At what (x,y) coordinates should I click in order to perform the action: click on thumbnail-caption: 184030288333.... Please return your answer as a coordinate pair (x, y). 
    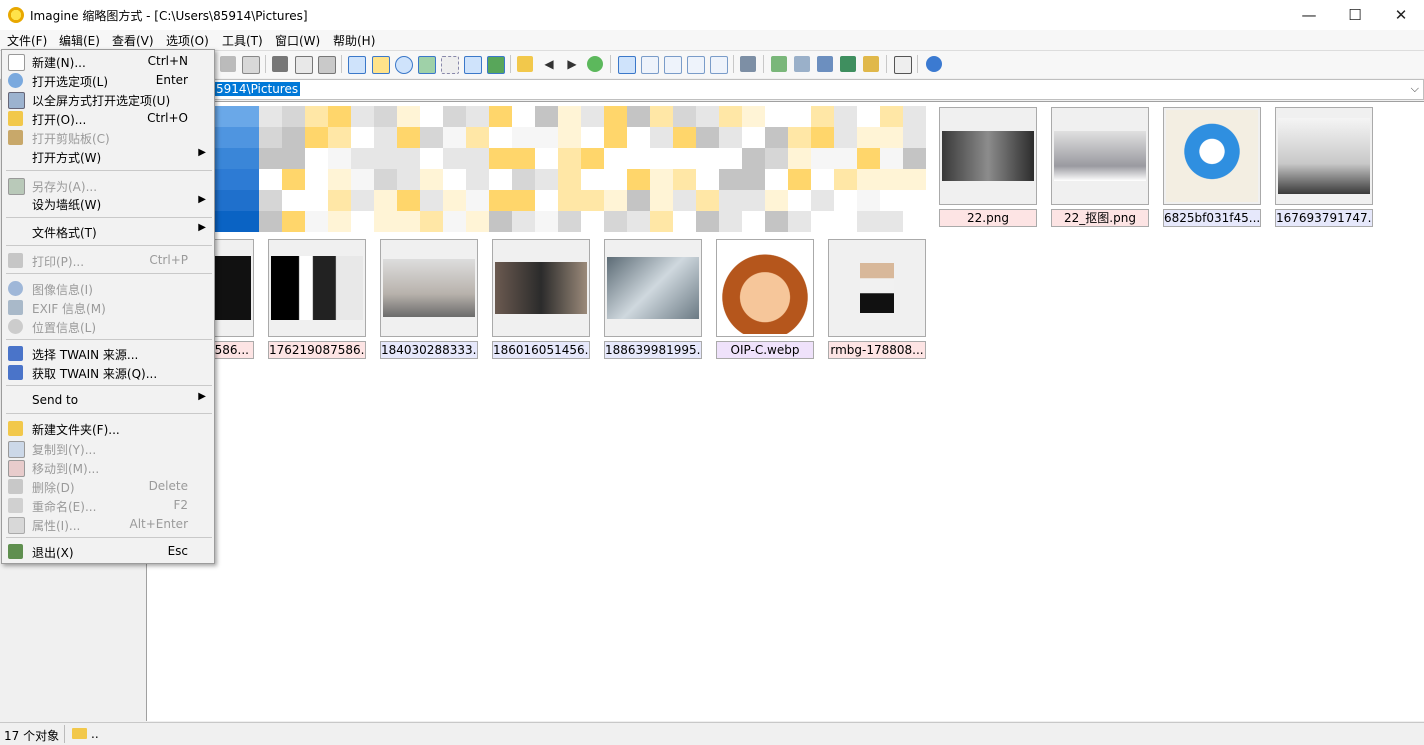
    Looking at the image, I should click on (429, 350).